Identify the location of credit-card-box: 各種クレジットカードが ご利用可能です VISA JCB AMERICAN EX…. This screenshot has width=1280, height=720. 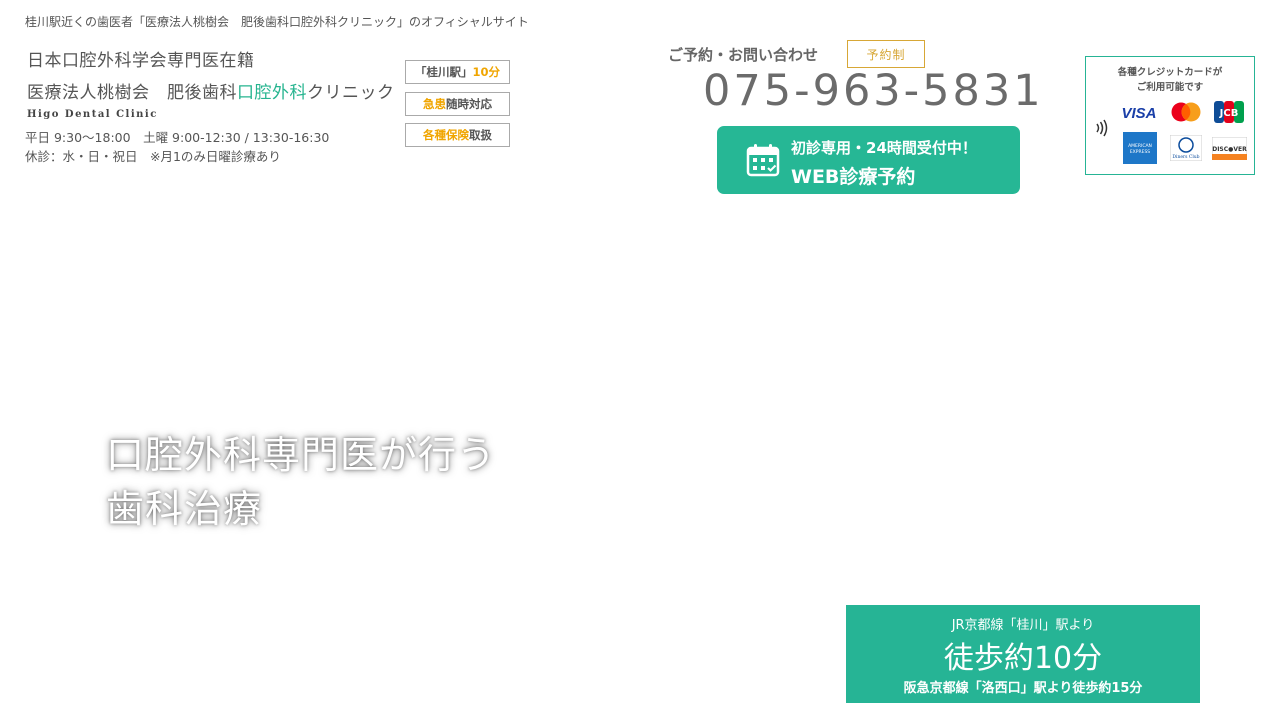
(1170, 115).